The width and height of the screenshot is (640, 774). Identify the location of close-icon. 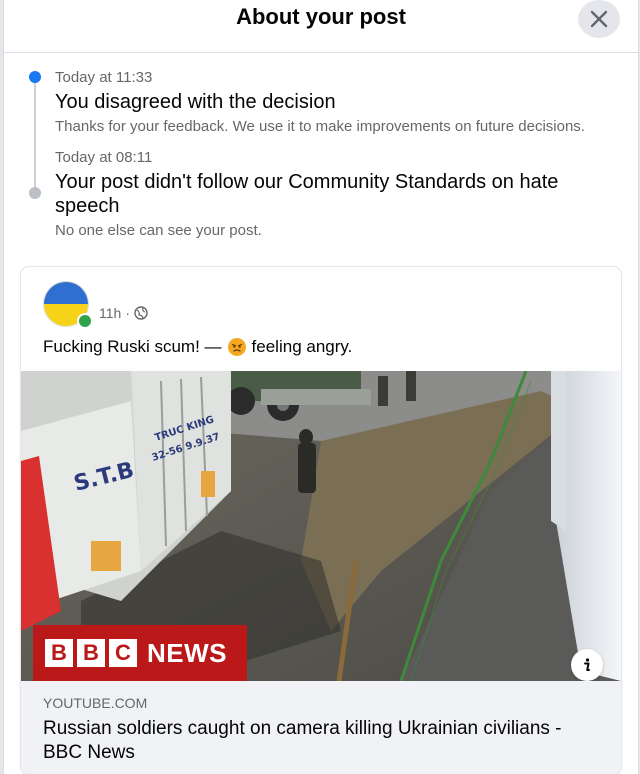
(599, 19).